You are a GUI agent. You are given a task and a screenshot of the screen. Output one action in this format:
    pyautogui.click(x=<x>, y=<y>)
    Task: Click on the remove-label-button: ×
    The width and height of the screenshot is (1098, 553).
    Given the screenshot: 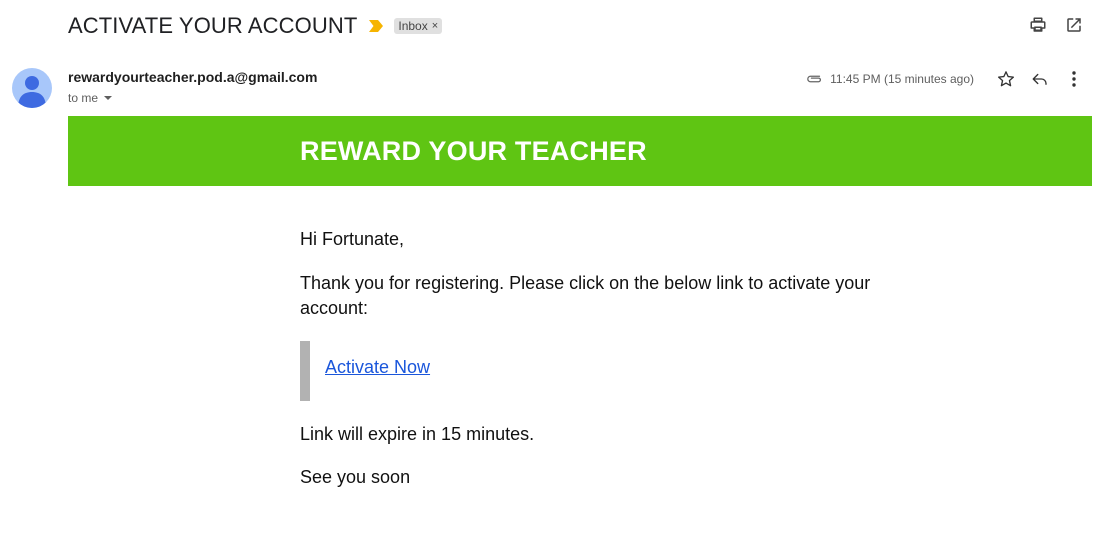 What is the action you would take?
    pyautogui.click(x=435, y=26)
    